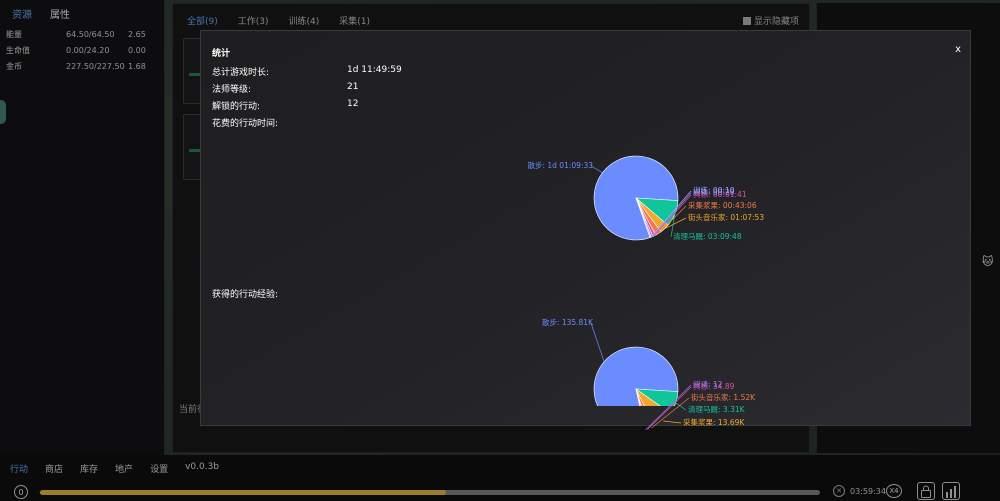  Describe the element at coordinates (722, 205) in the screenshot. I see `pie-label: 采集浆果: 00:43:06` at that location.